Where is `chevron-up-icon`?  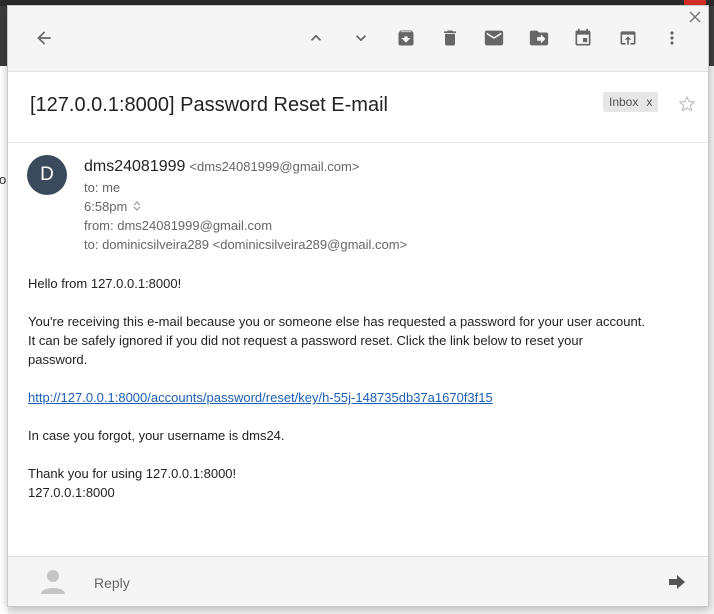
chevron-up-icon is located at coordinates (316, 37).